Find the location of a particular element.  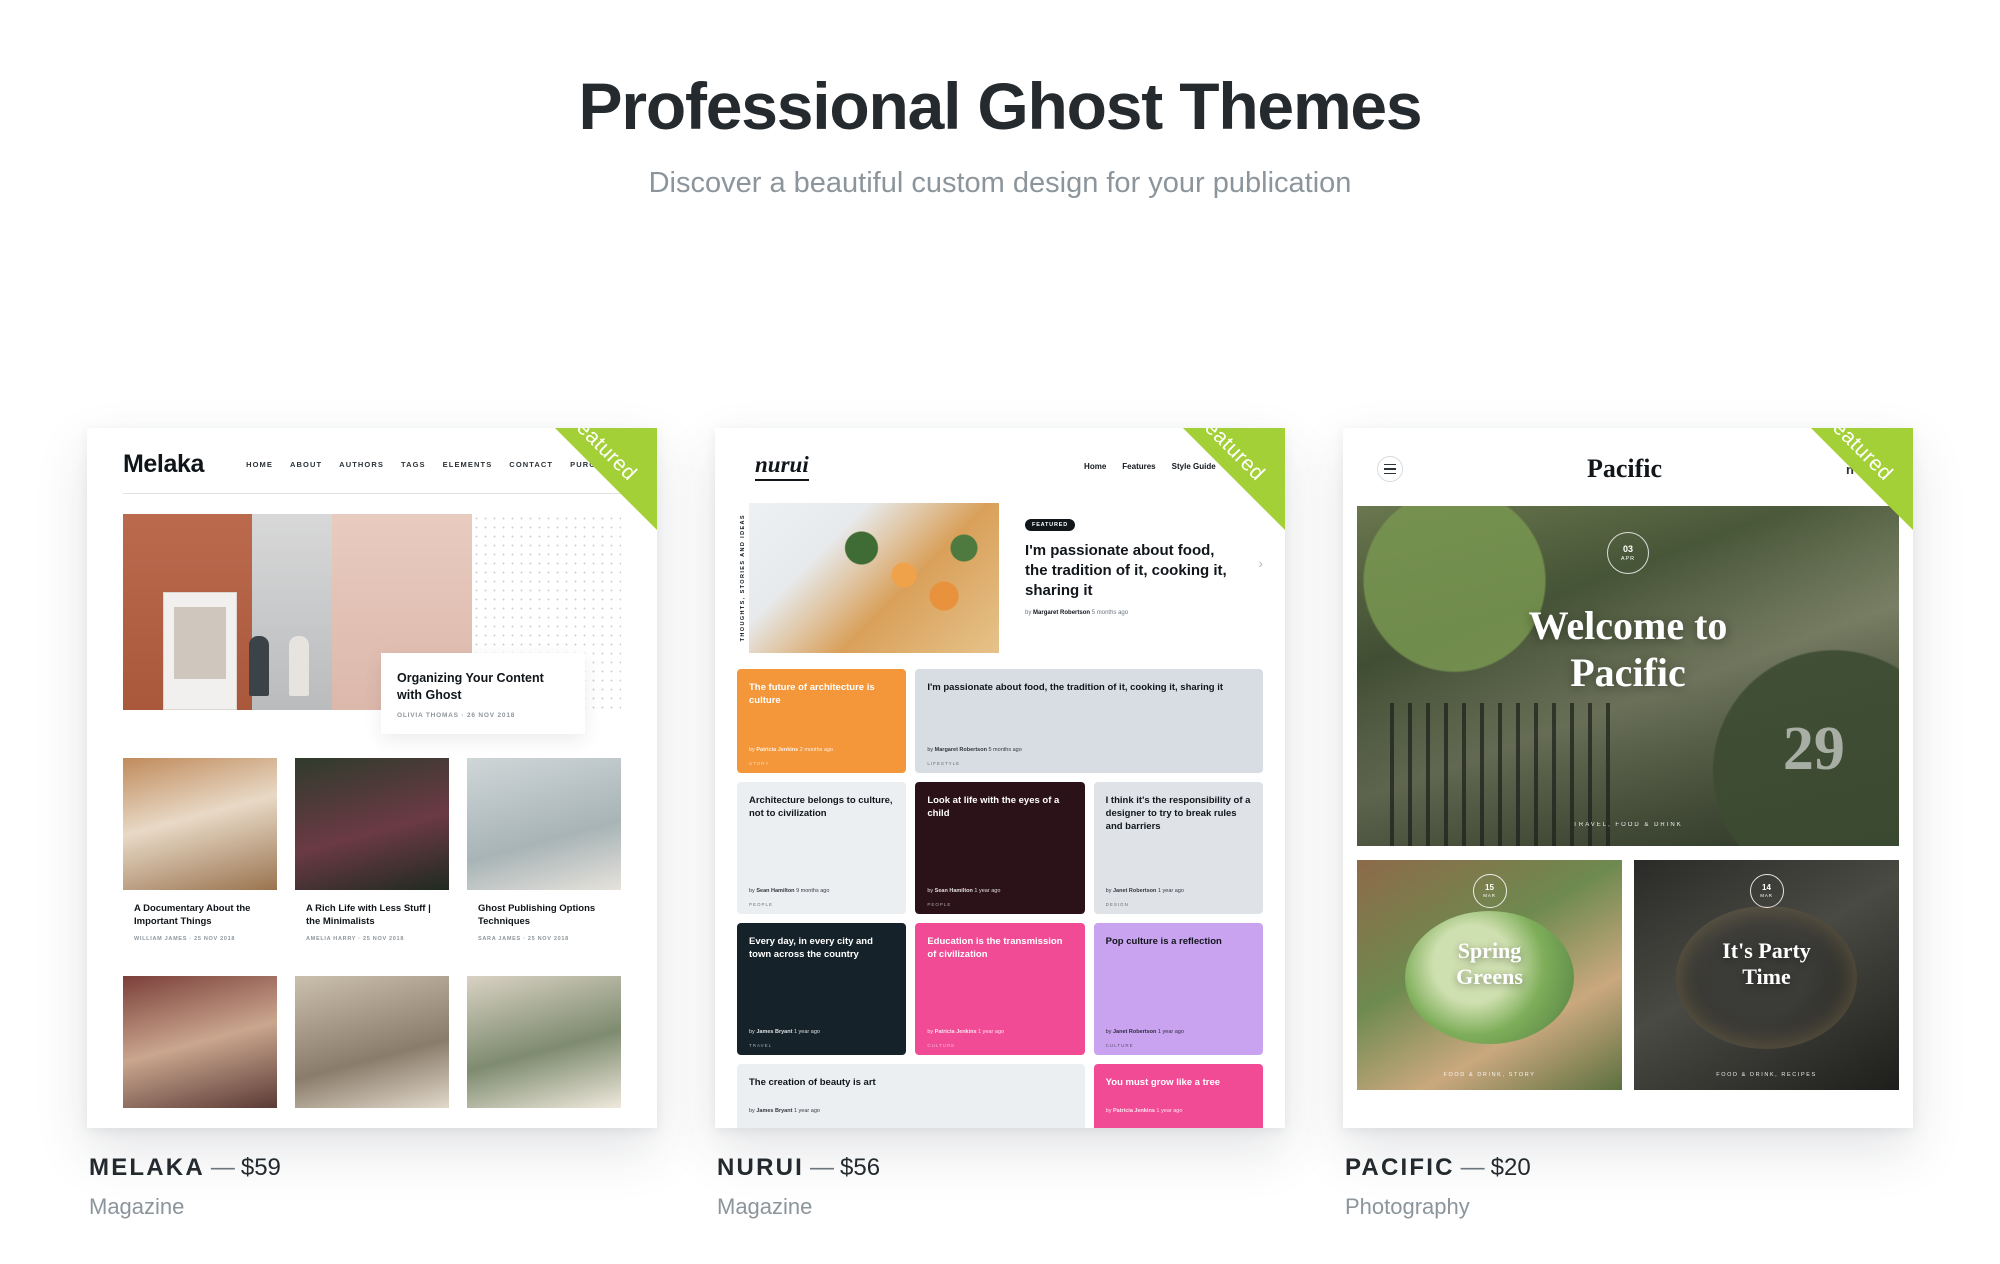

theme-dash: — is located at coordinates (822, 1167).